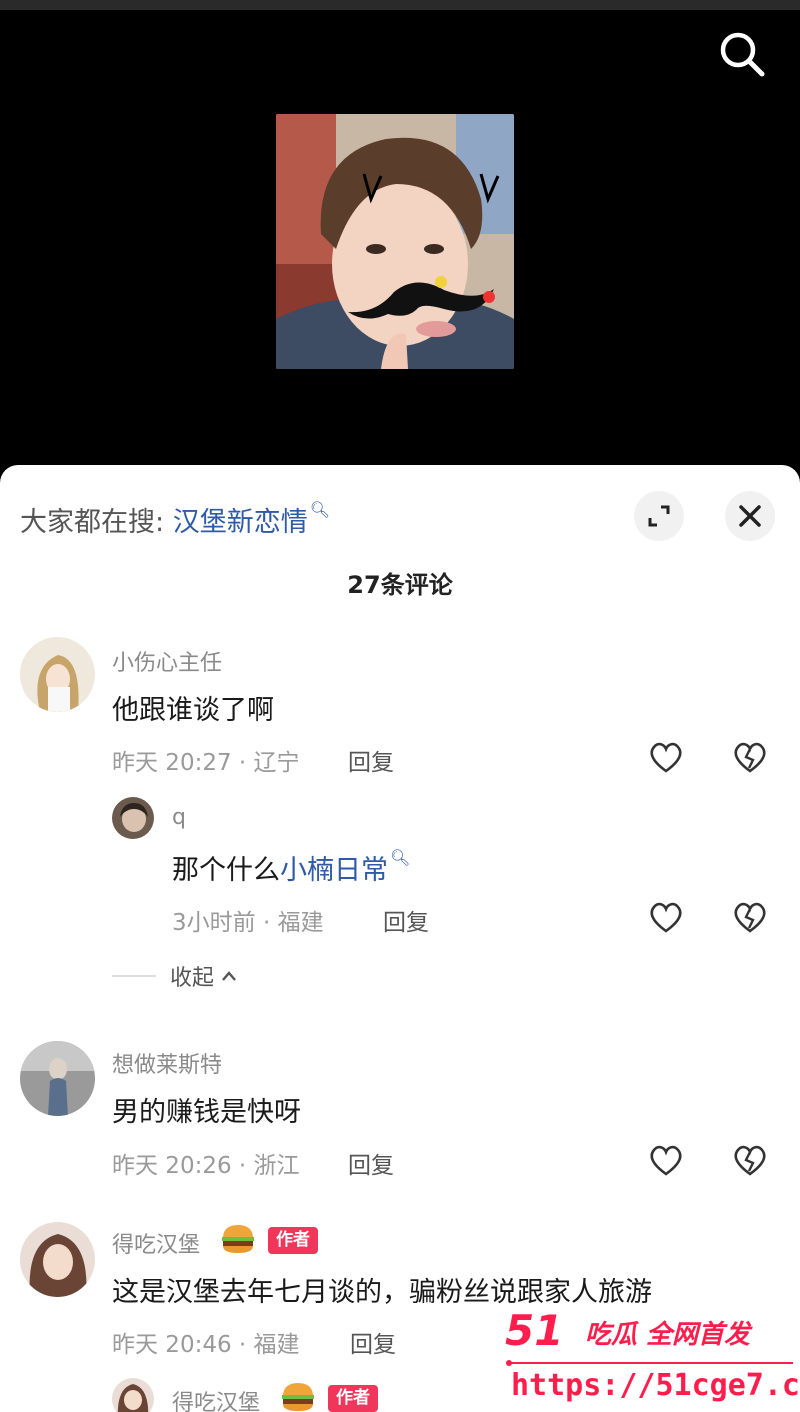  Describe the element at coordinates (226, 870) in the screenshot. I see `comment-text-prefix: 那个什么` at that location.